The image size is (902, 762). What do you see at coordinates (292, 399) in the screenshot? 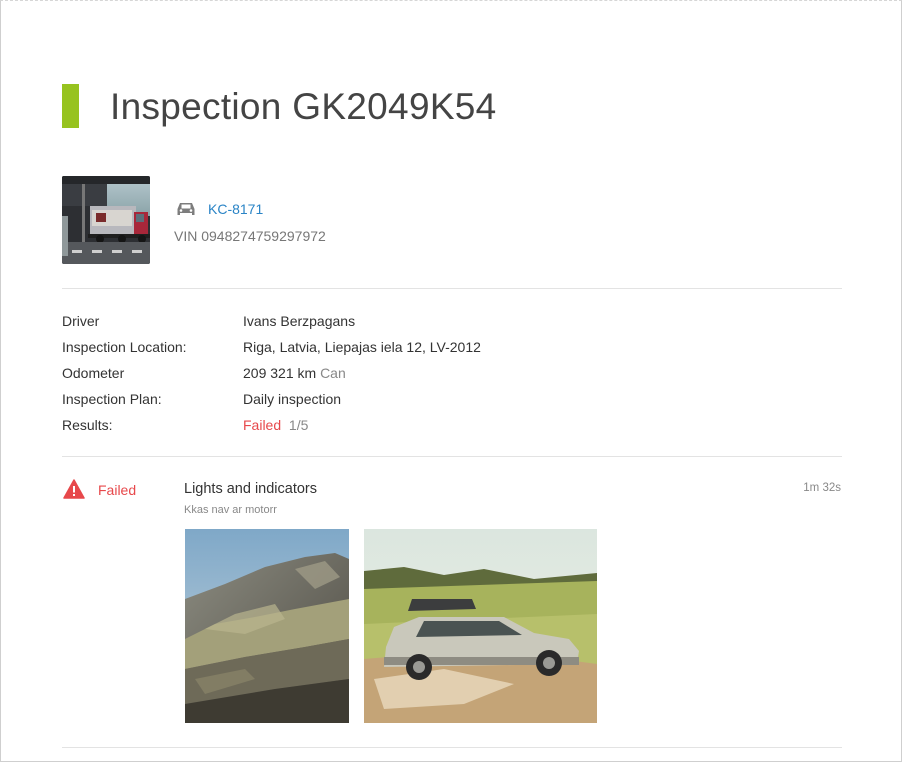
I see `inspection-plan-value: Daily inspection` at bounding box center [292, 399].